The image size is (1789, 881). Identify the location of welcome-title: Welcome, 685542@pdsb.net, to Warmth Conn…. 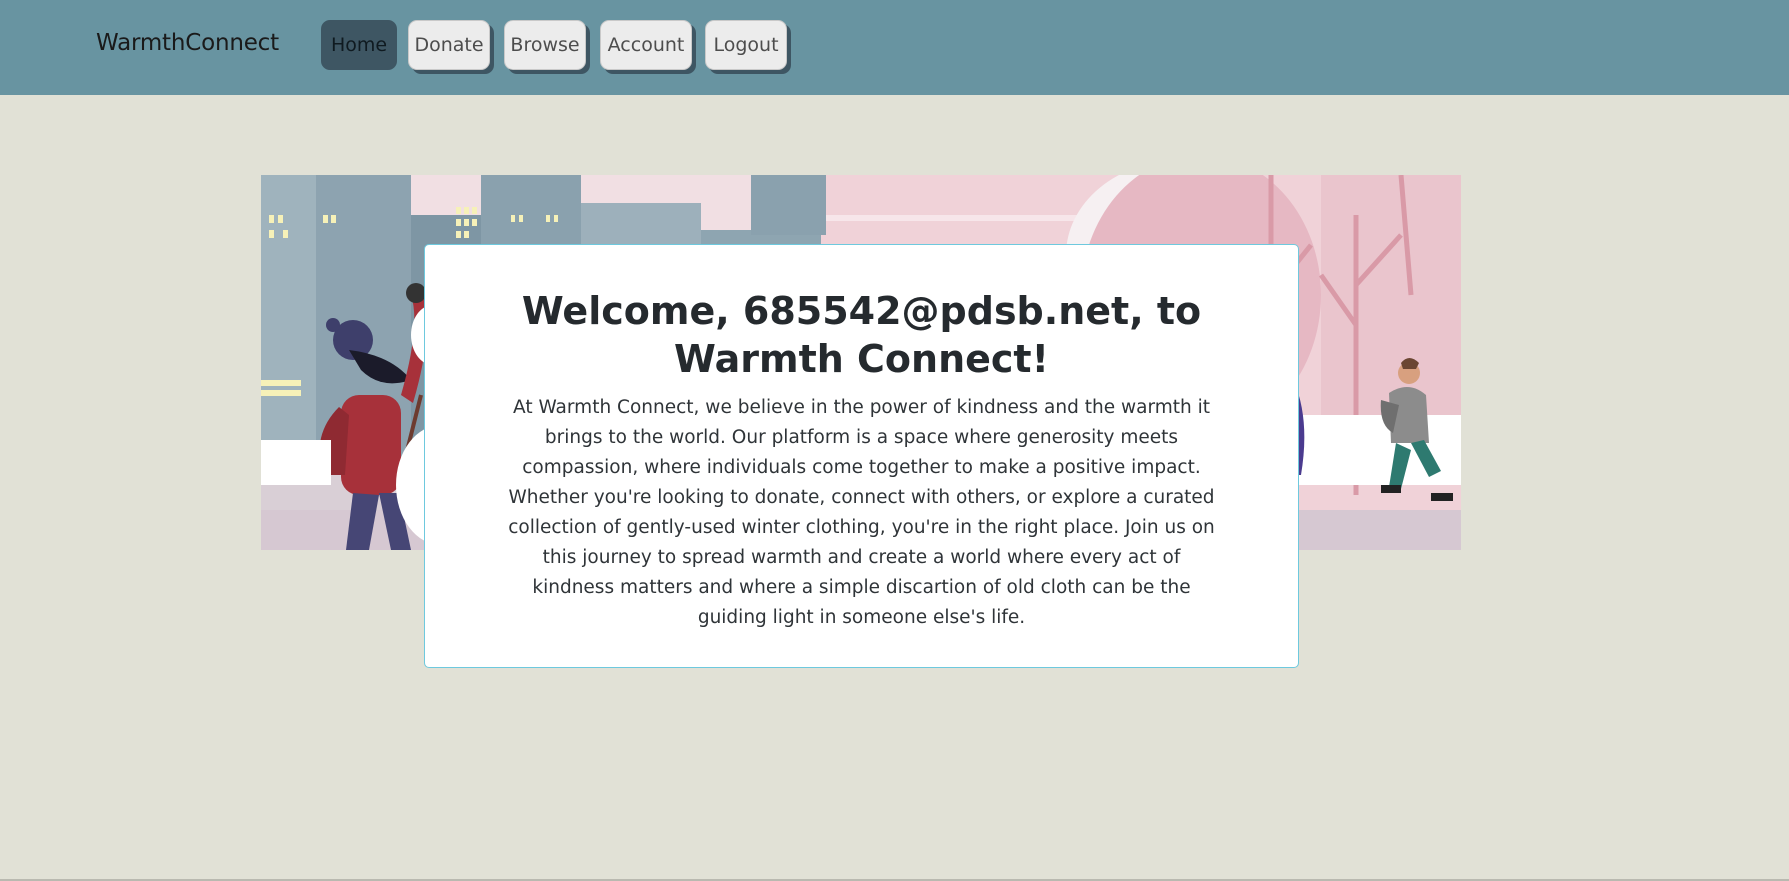
(861, 335).